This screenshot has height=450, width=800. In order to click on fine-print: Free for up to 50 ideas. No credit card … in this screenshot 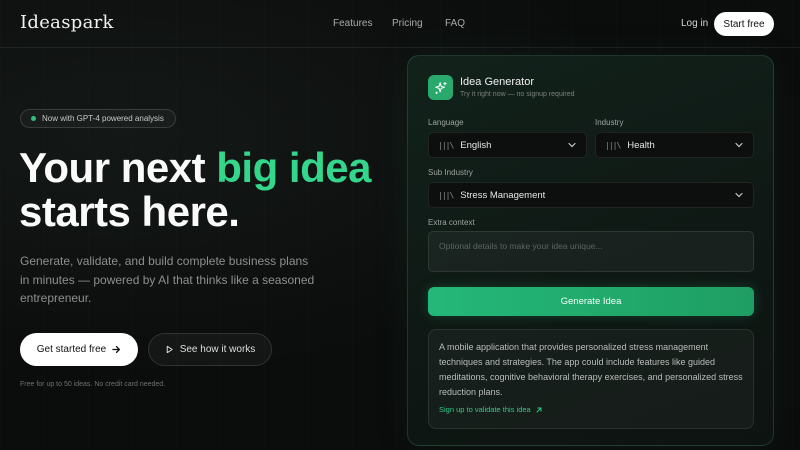, I will do `click(93, 384)`.